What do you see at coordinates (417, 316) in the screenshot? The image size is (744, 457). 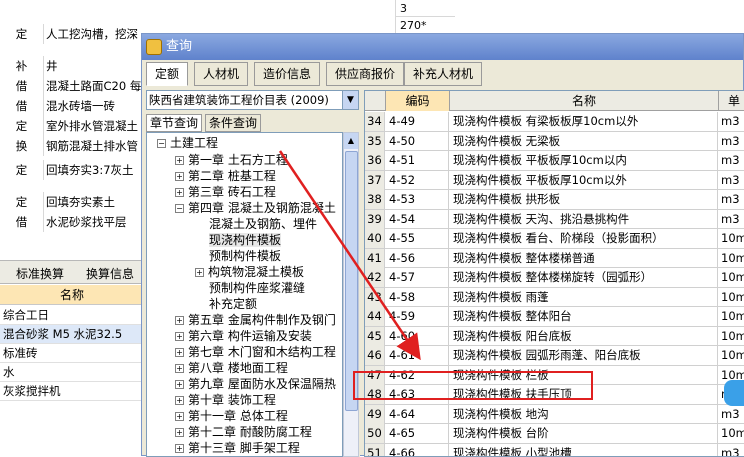 I see `code-cell: 4-59` at bounding box center [417, 316].